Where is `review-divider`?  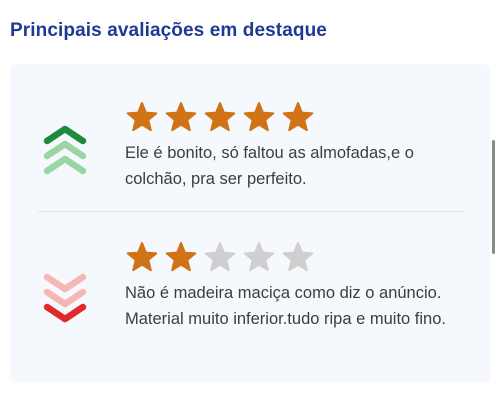
review-divider is located at coordinates (250, 211).